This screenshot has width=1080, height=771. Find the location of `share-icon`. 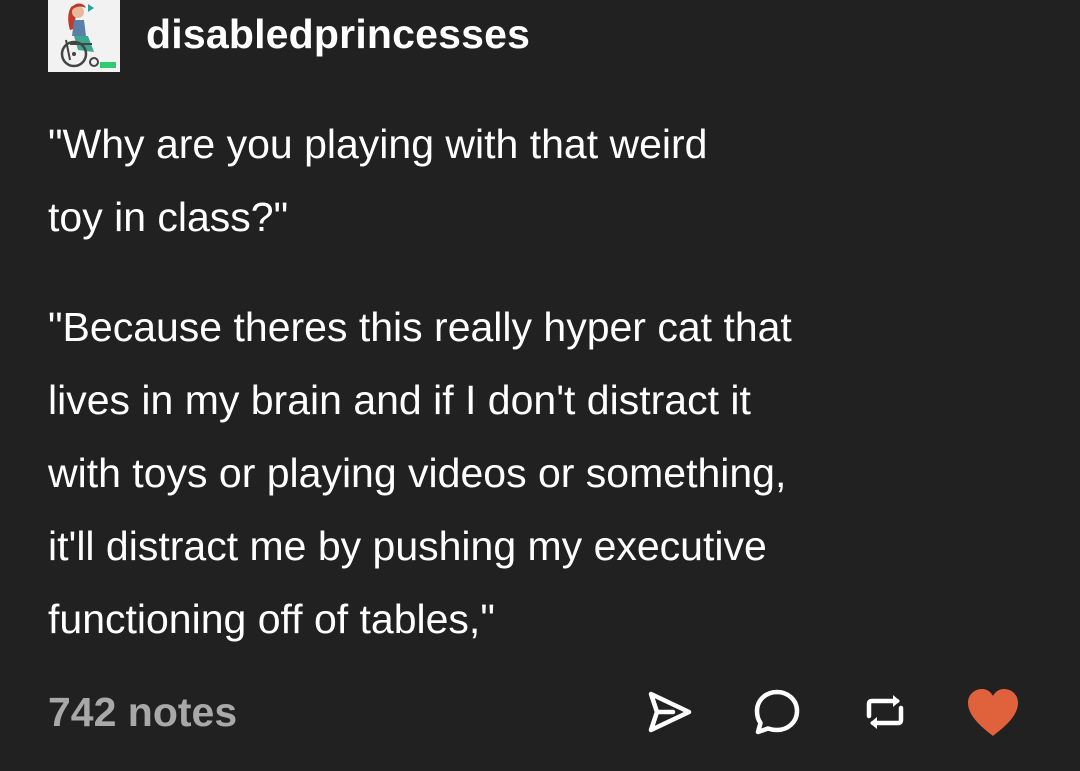

share-icon is located at coordinates (670, 712).